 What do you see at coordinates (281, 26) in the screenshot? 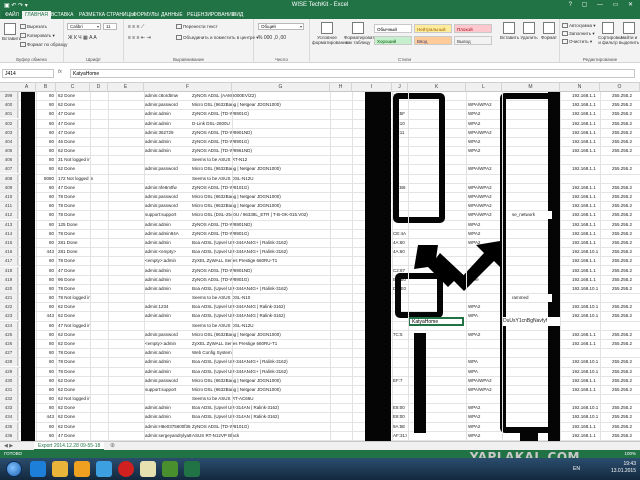
I see `number-format-select: Общий ▾` at bounding box center [281, 26].